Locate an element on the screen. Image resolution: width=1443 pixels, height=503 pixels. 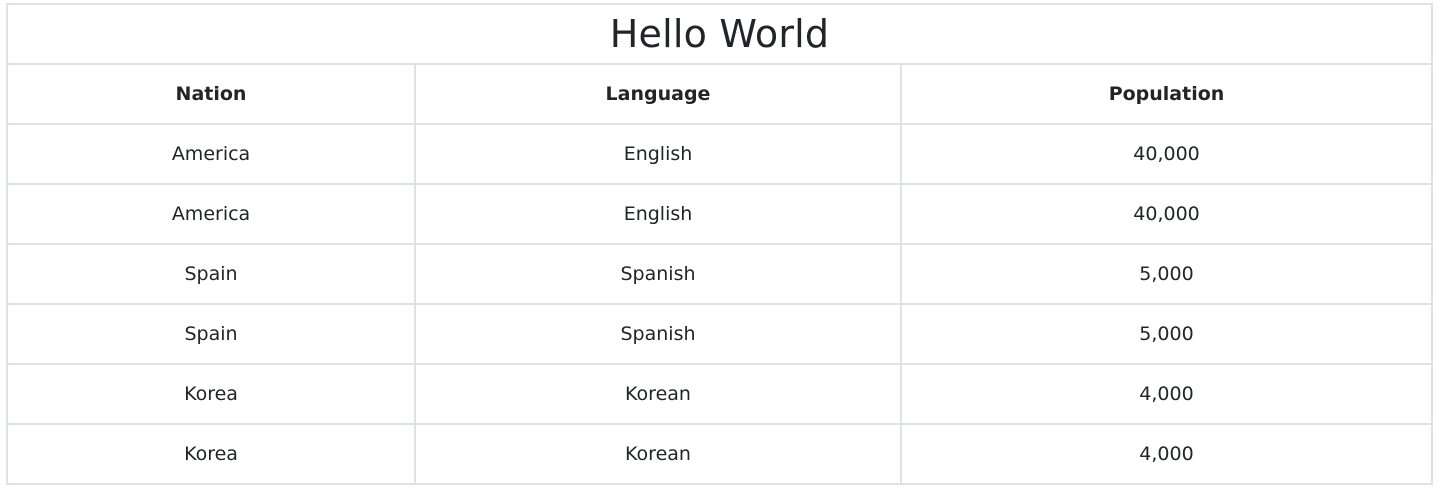
column-header-population: Population is located at coordinates (1166, 94).